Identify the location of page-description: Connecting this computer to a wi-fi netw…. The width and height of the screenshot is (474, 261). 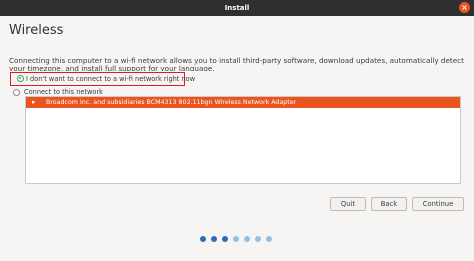
(236, 64).